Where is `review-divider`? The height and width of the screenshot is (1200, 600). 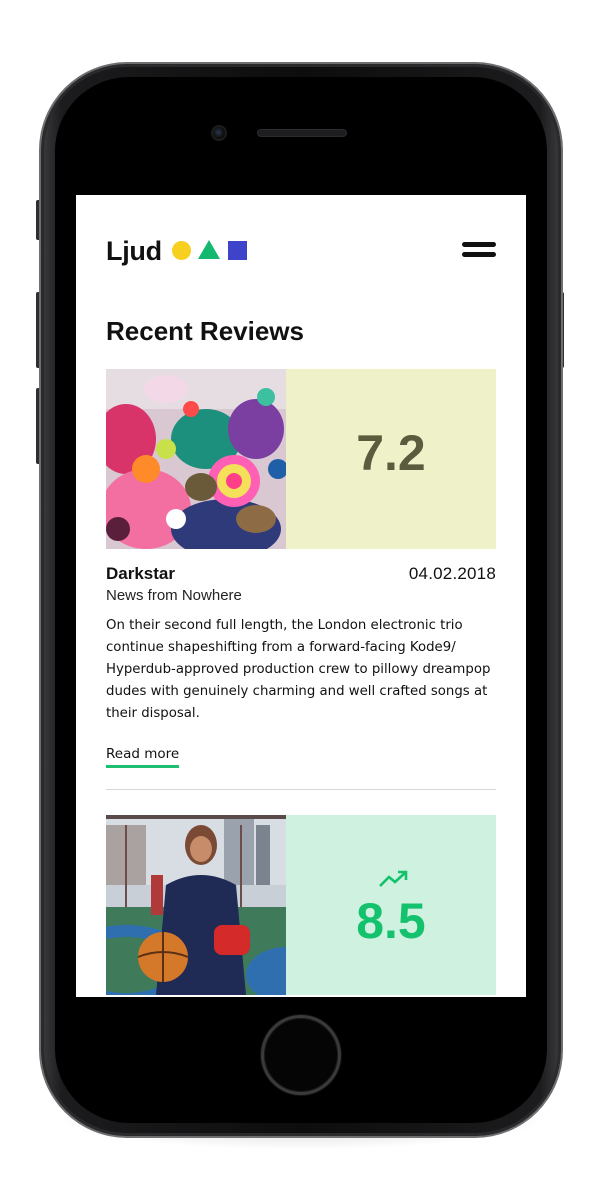
review-divider is located at coordinates (301, 789).